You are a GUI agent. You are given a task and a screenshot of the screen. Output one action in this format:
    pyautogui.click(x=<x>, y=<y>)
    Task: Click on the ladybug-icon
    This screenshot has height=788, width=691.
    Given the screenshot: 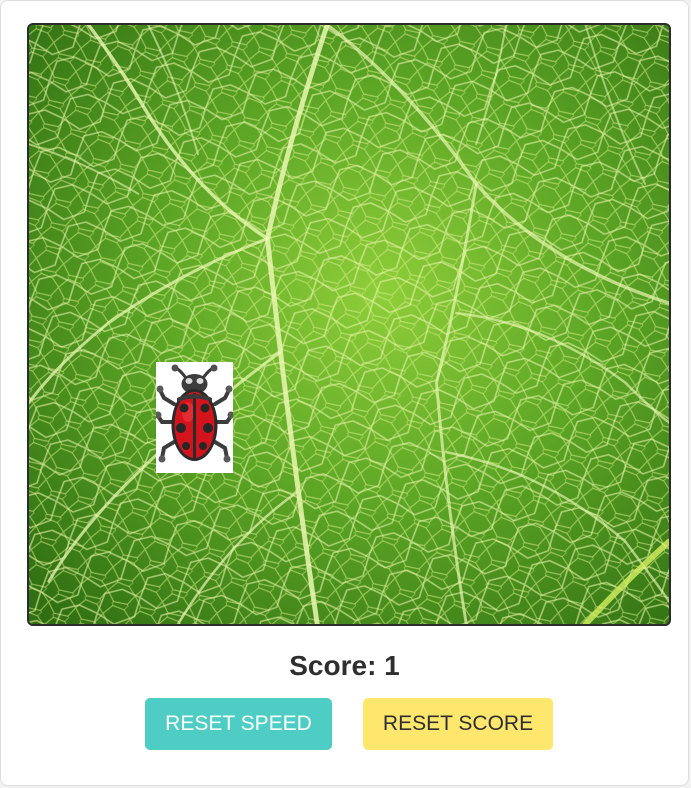 What is the action you would take?
    pyautogui.click(x=194, y=413)
    